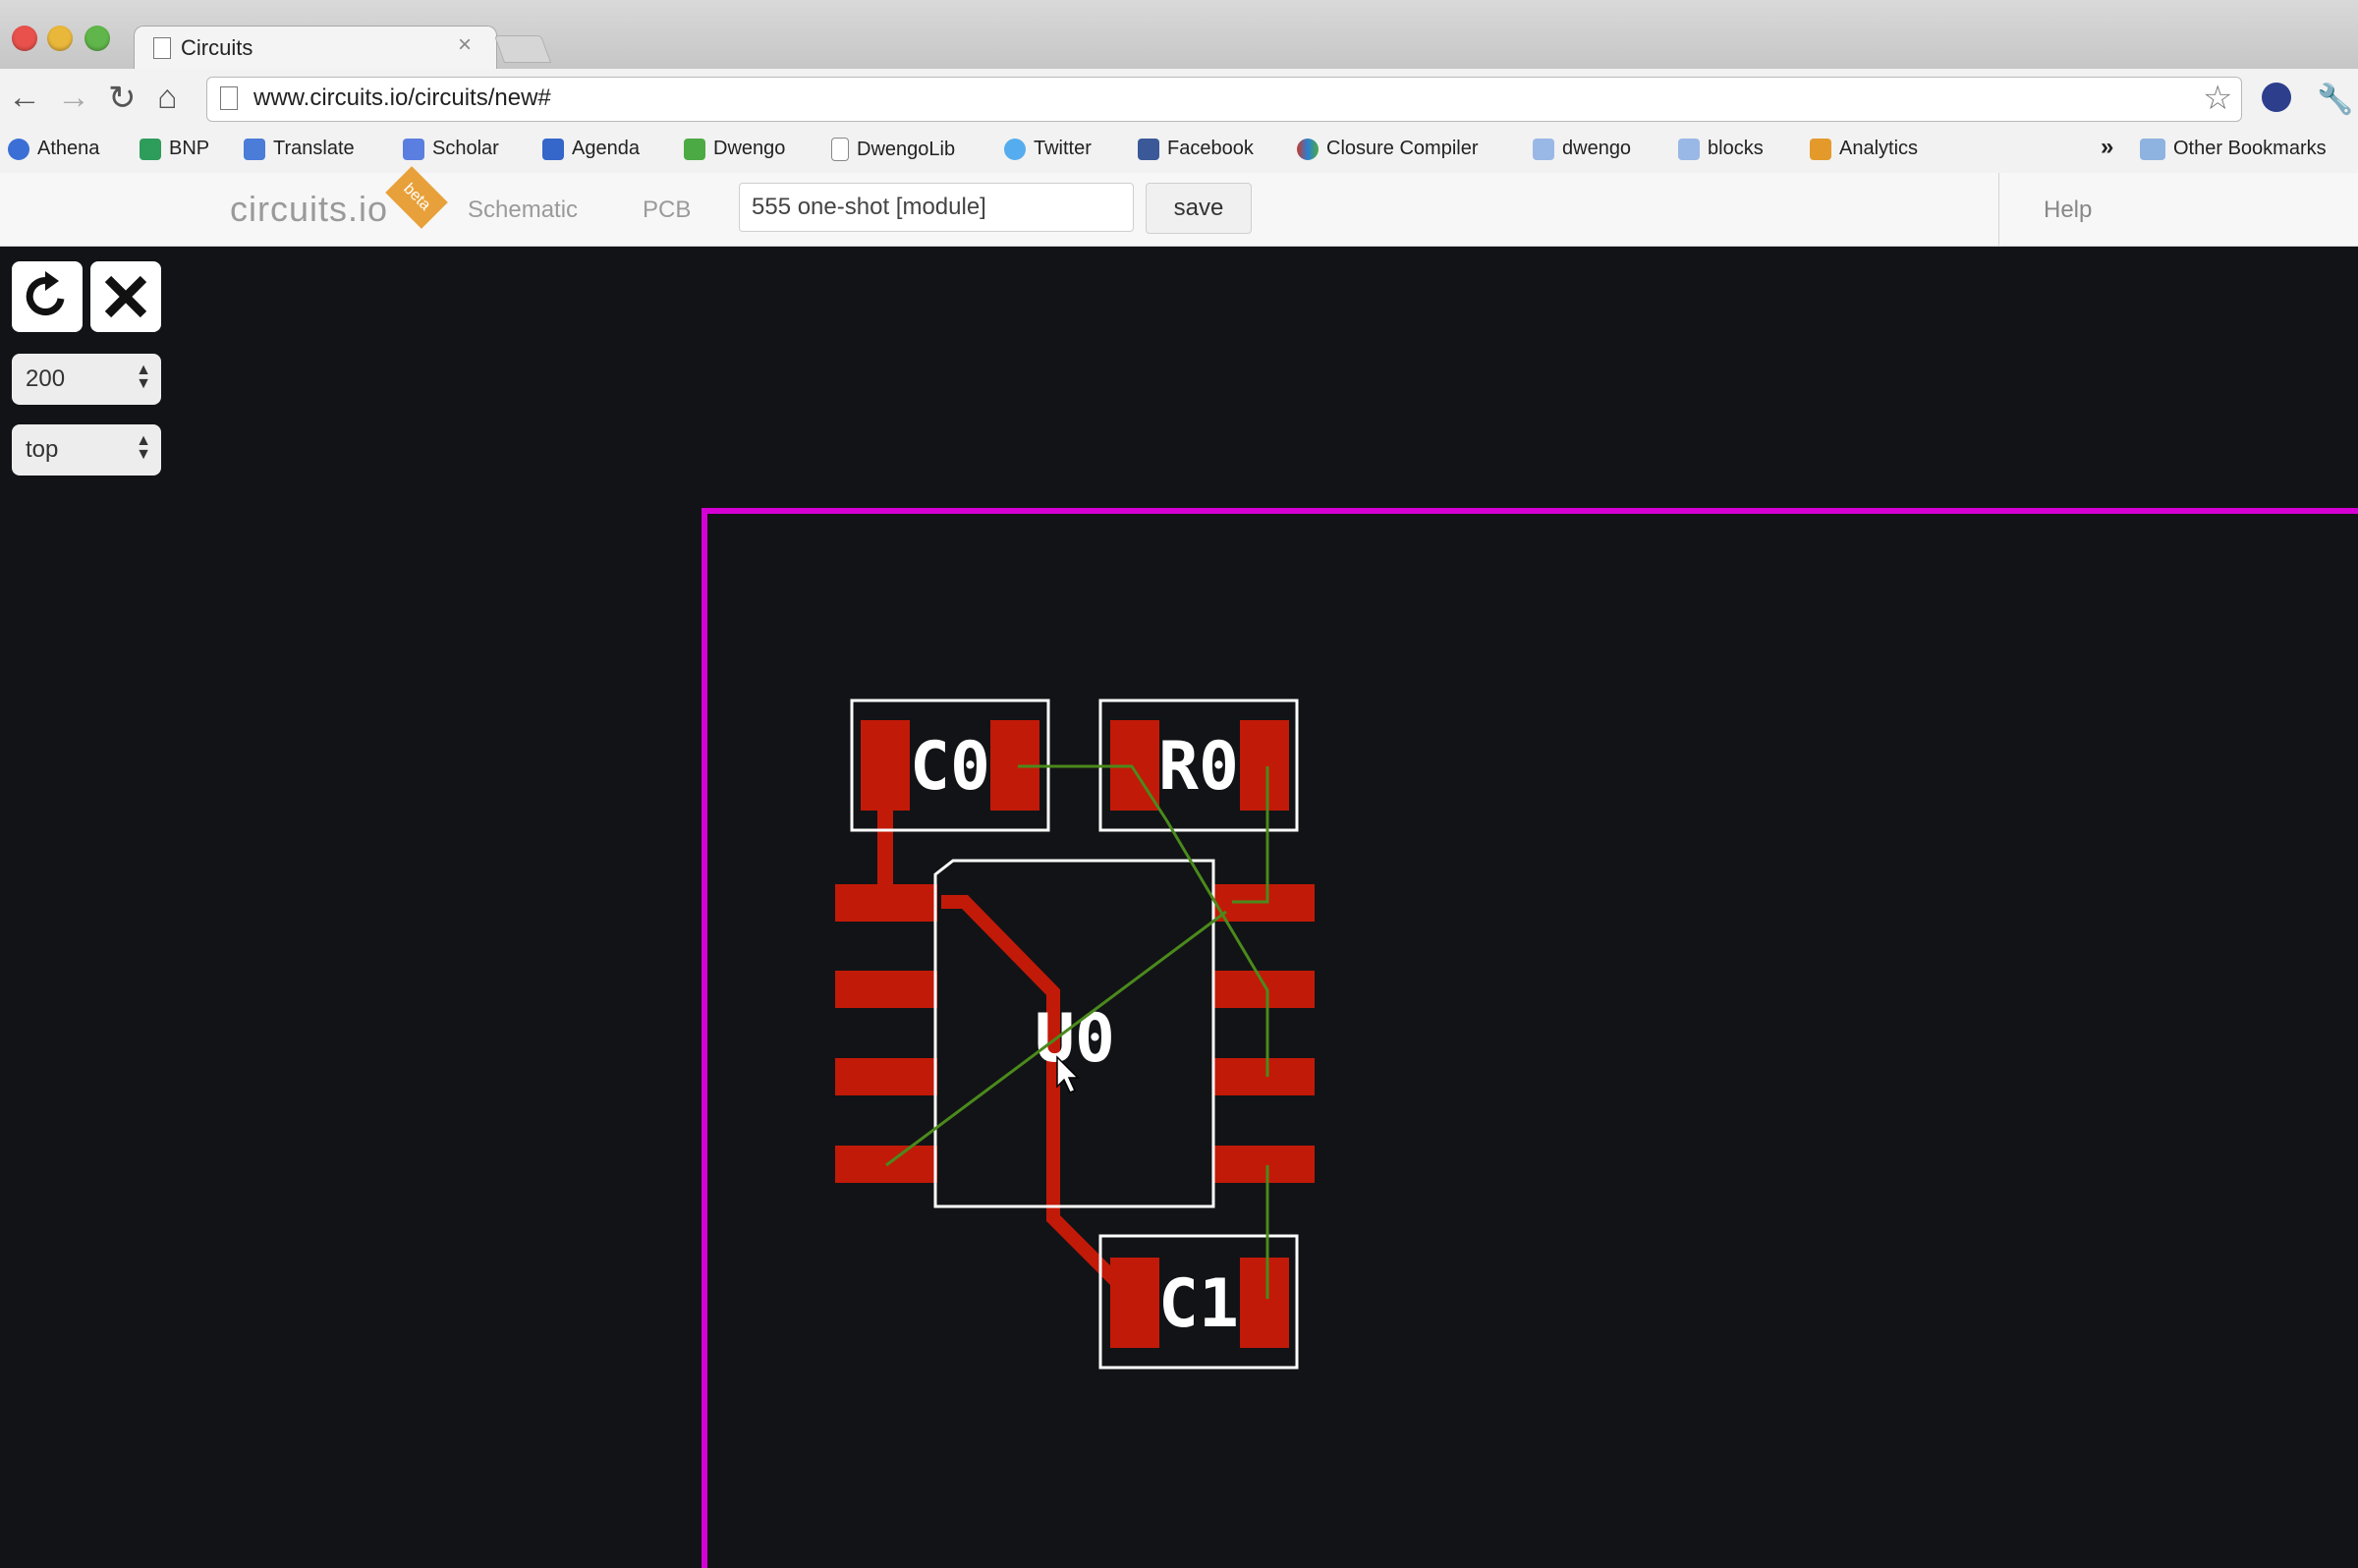  Describe the element at coordinates (523, 210) in the screenshot. I see `nav-schematic: Schematic` at that location.